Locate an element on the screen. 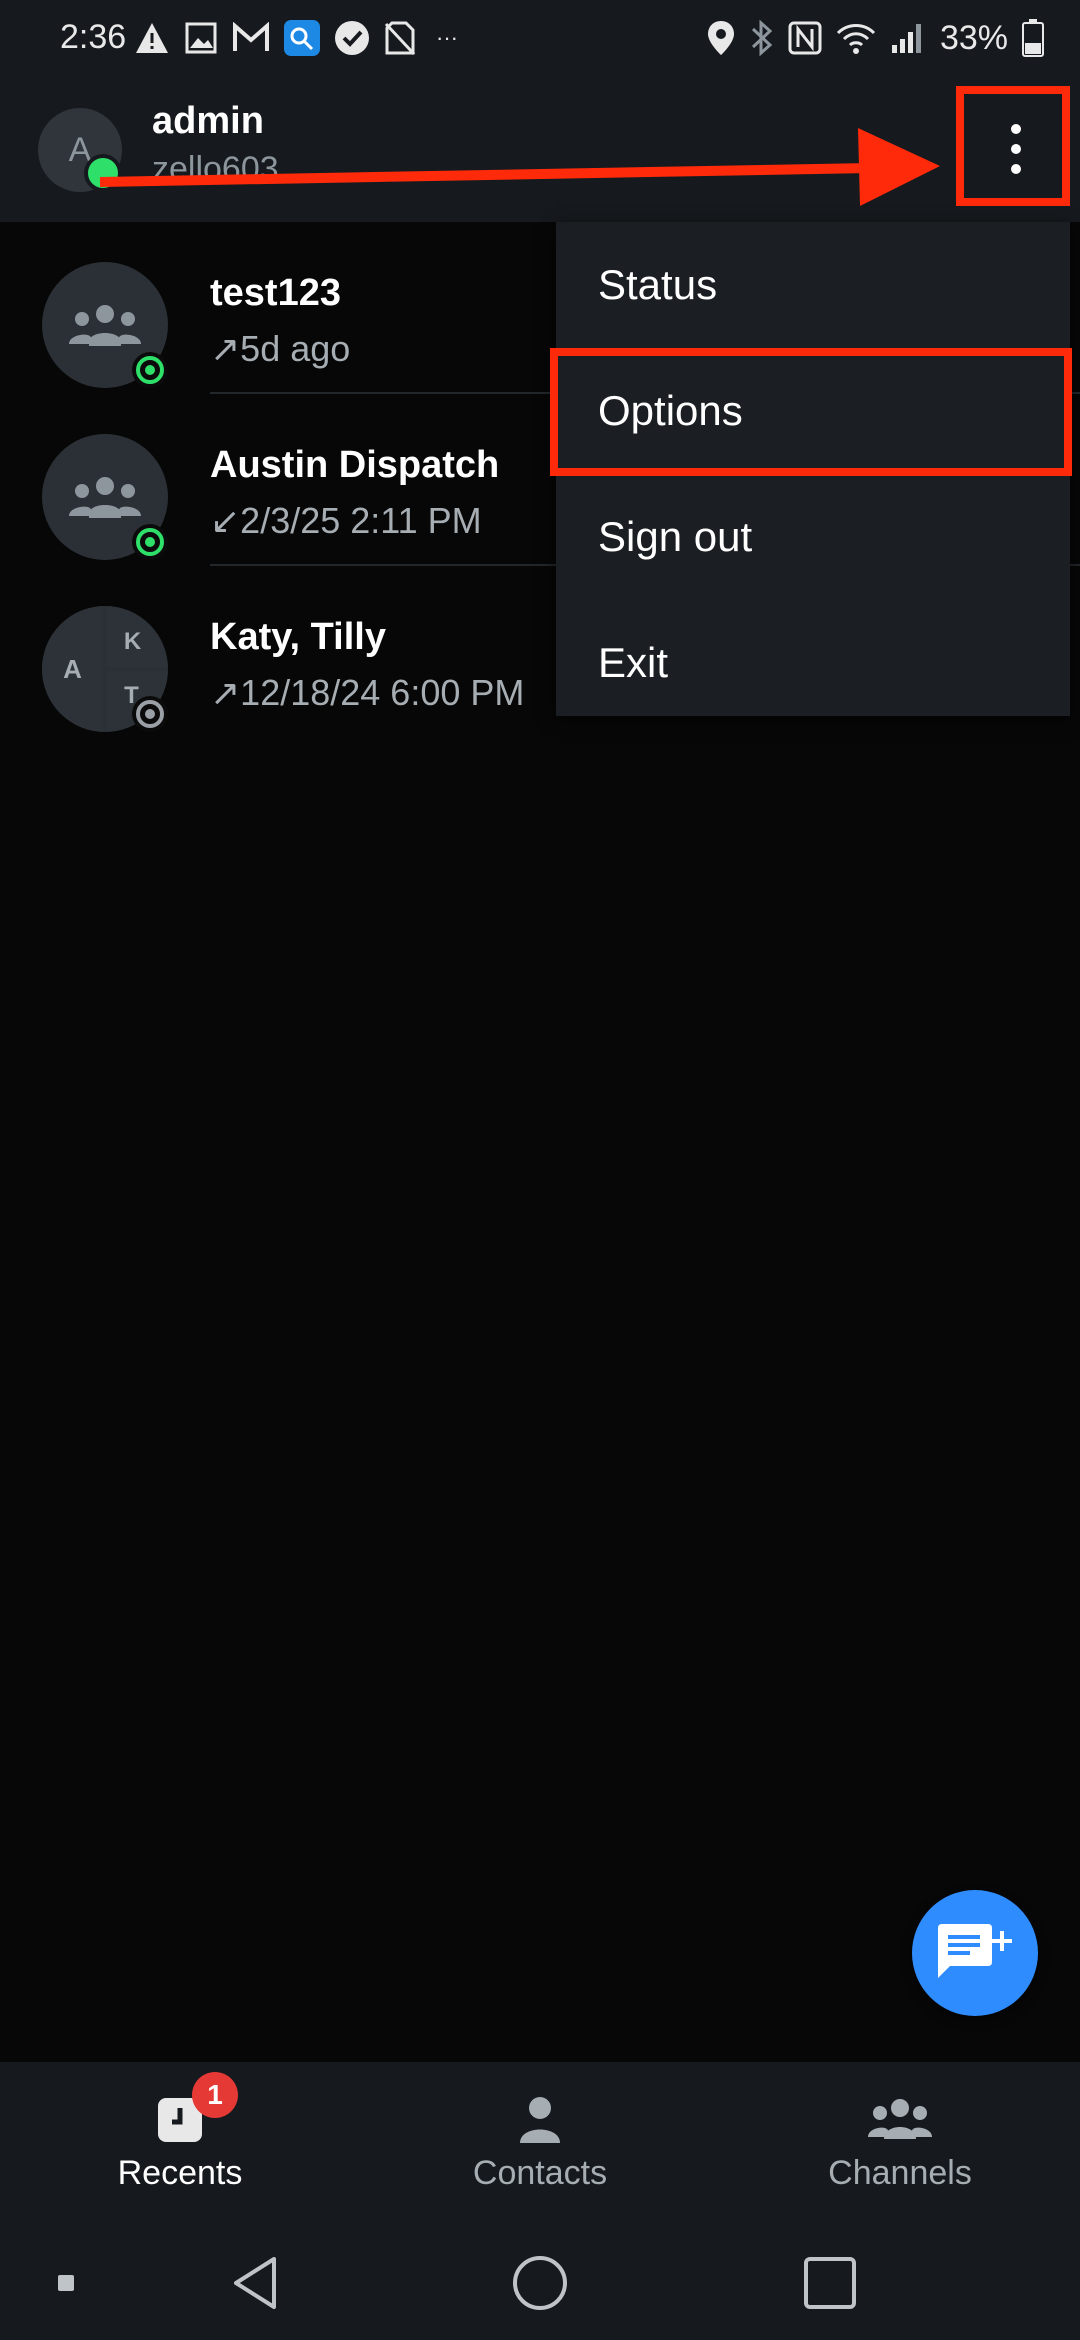 This screenshot has width=1080, height=2340. overview-square-icon is located at coordinates (830, 2283).